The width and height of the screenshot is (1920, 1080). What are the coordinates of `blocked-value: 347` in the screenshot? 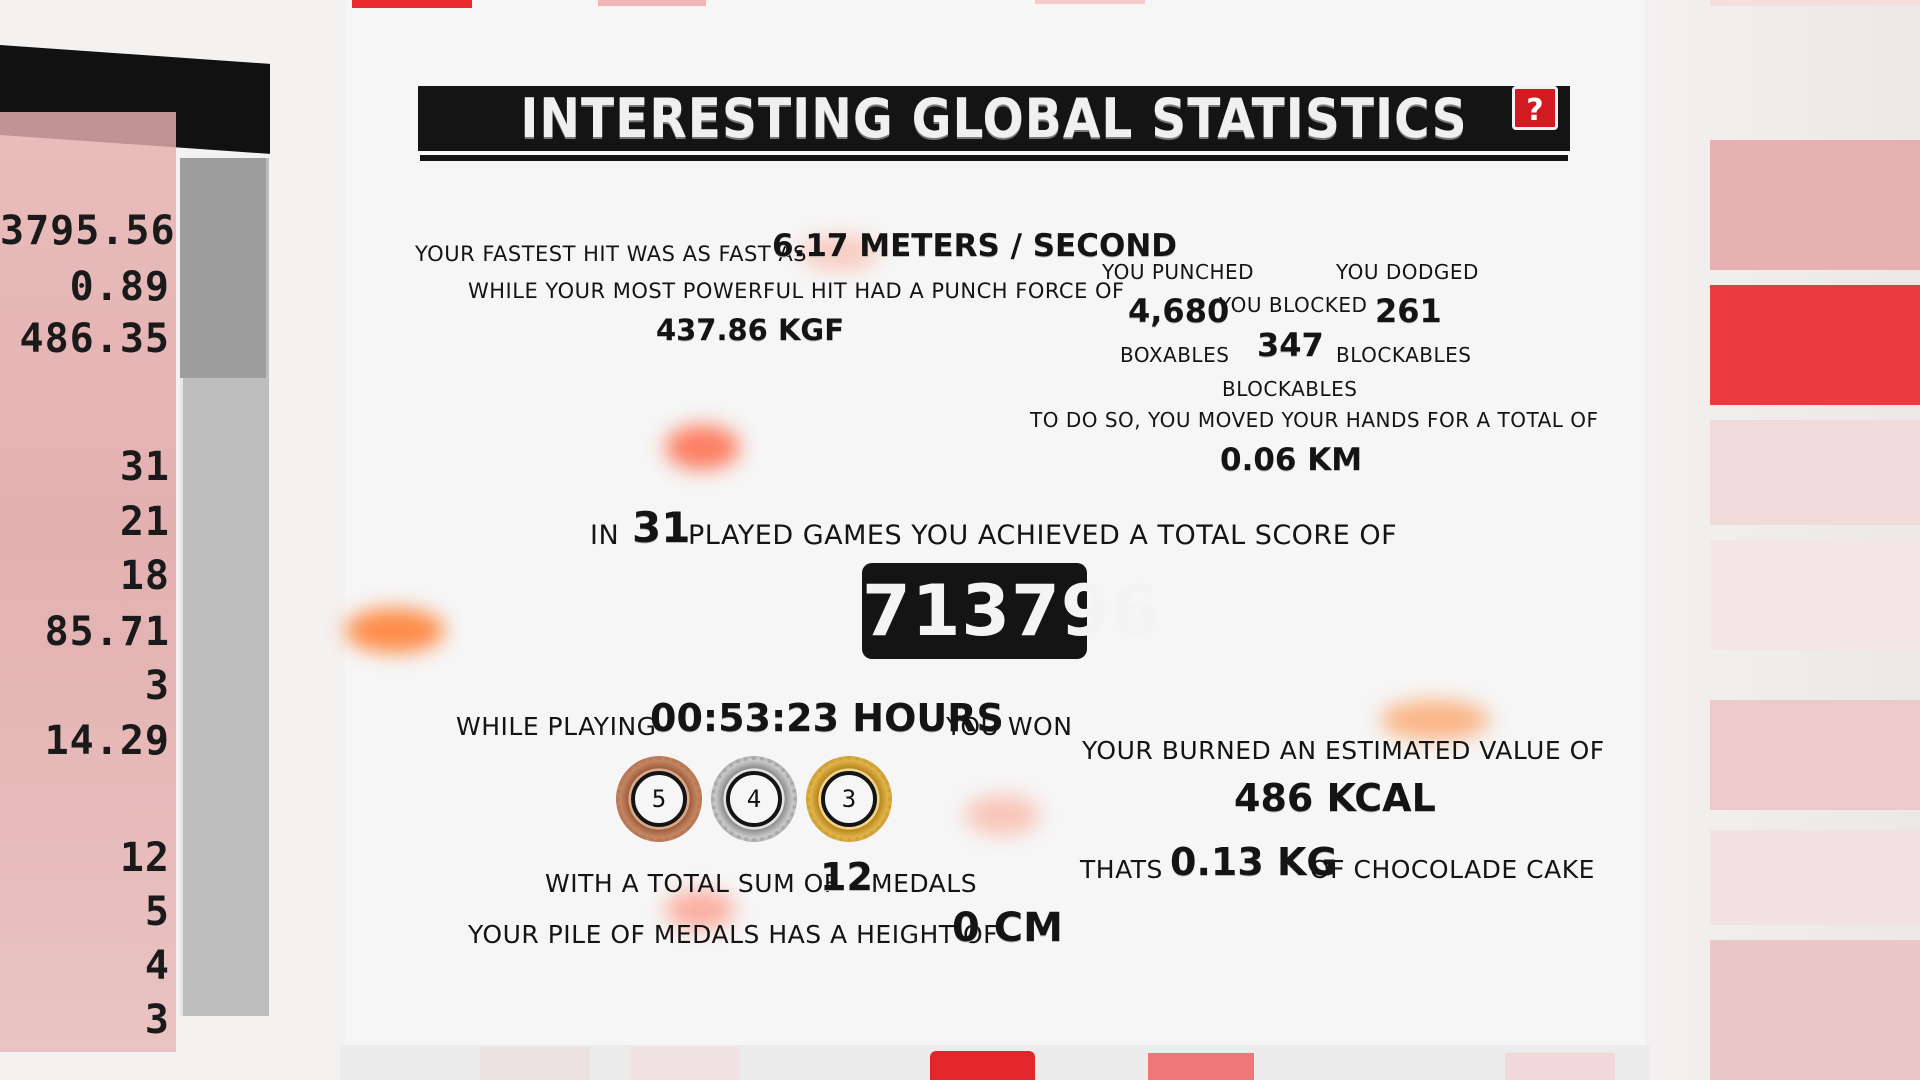 It's located at (1290, 345).